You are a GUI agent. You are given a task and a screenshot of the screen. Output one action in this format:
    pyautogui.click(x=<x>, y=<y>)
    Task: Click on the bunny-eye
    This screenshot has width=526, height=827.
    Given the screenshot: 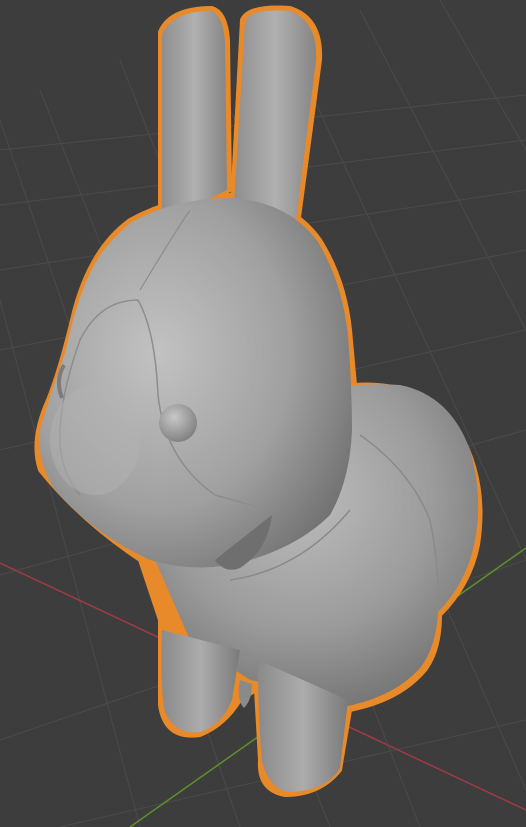 What is the action you would take?
    pyautogui.click(x=178, y=423)
    